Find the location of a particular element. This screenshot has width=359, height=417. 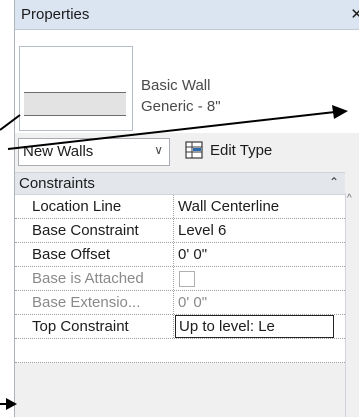

property-value: Wall Centerline is located at coordinates (229, 206).